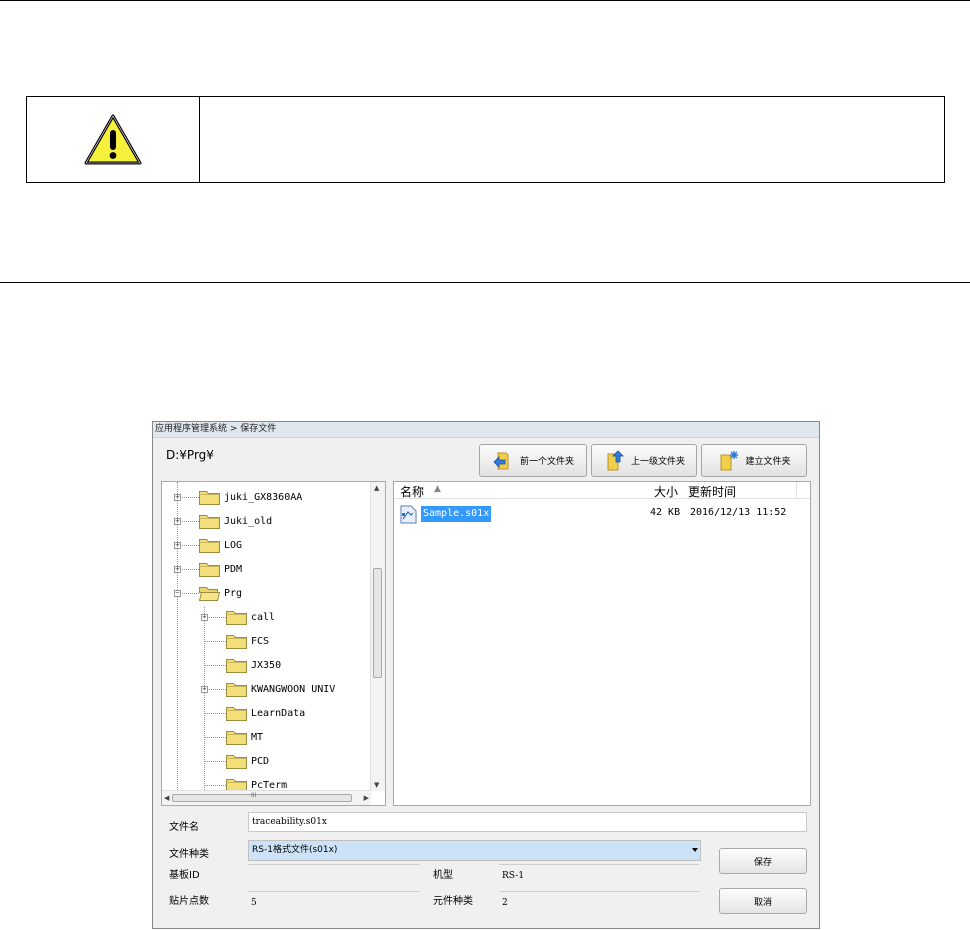 The width and height of the screenshot is (970, 930). Describe the element at coordinates (190, 455) in the screenshot. I see `current-path: D:¥Prg¥` at that location.